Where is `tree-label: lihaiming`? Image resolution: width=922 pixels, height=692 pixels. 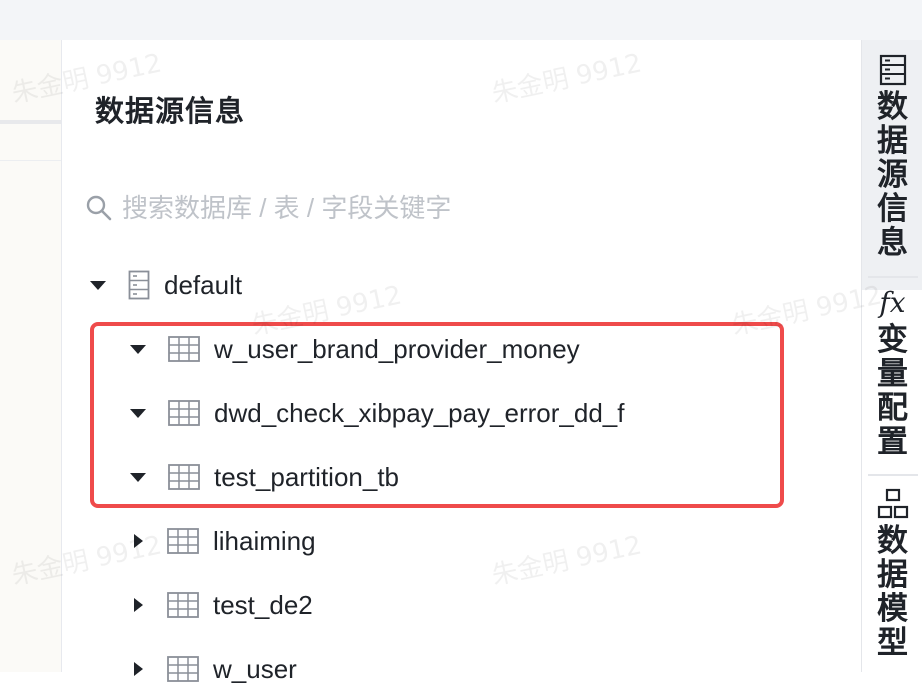 tree-label: lihaiming is located at coordinates (264, 540).